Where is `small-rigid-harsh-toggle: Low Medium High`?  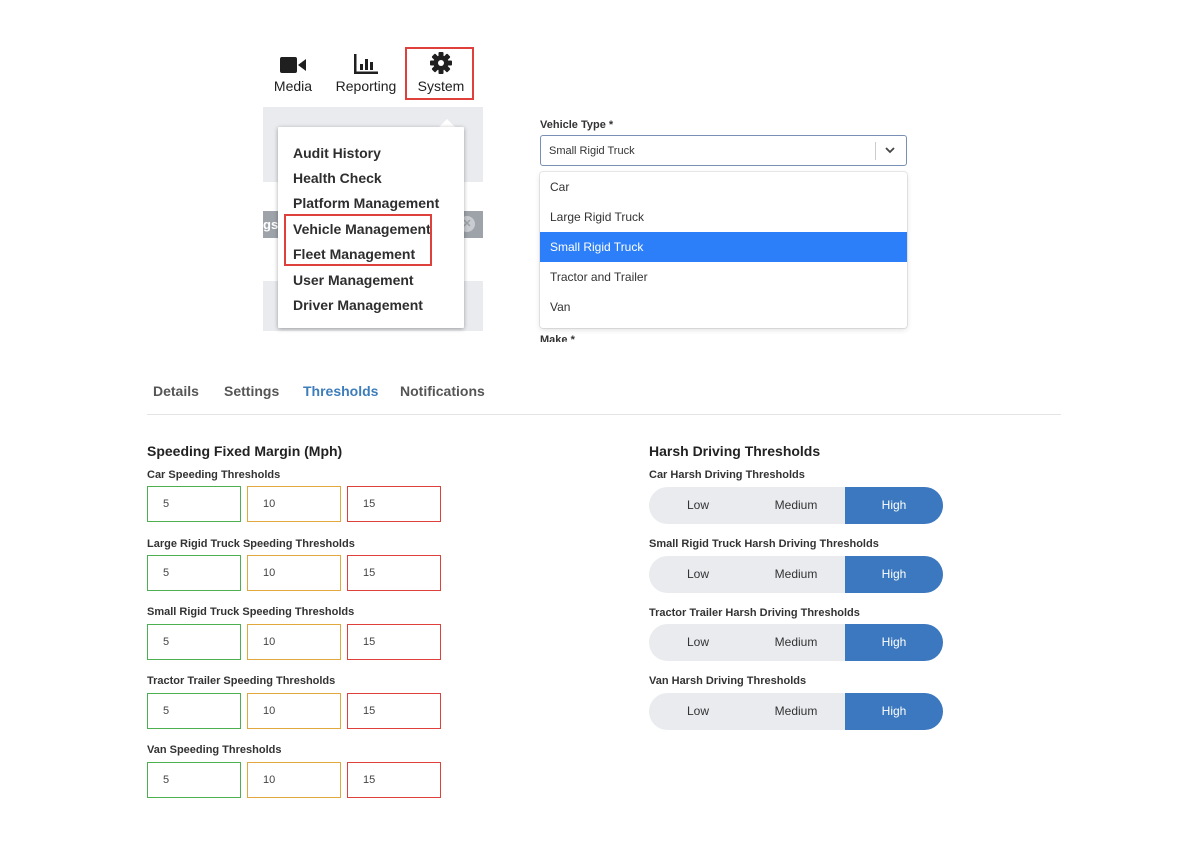
small-rigid-harsh-toggle: Low Medium High is located at coordinates (796, 574).